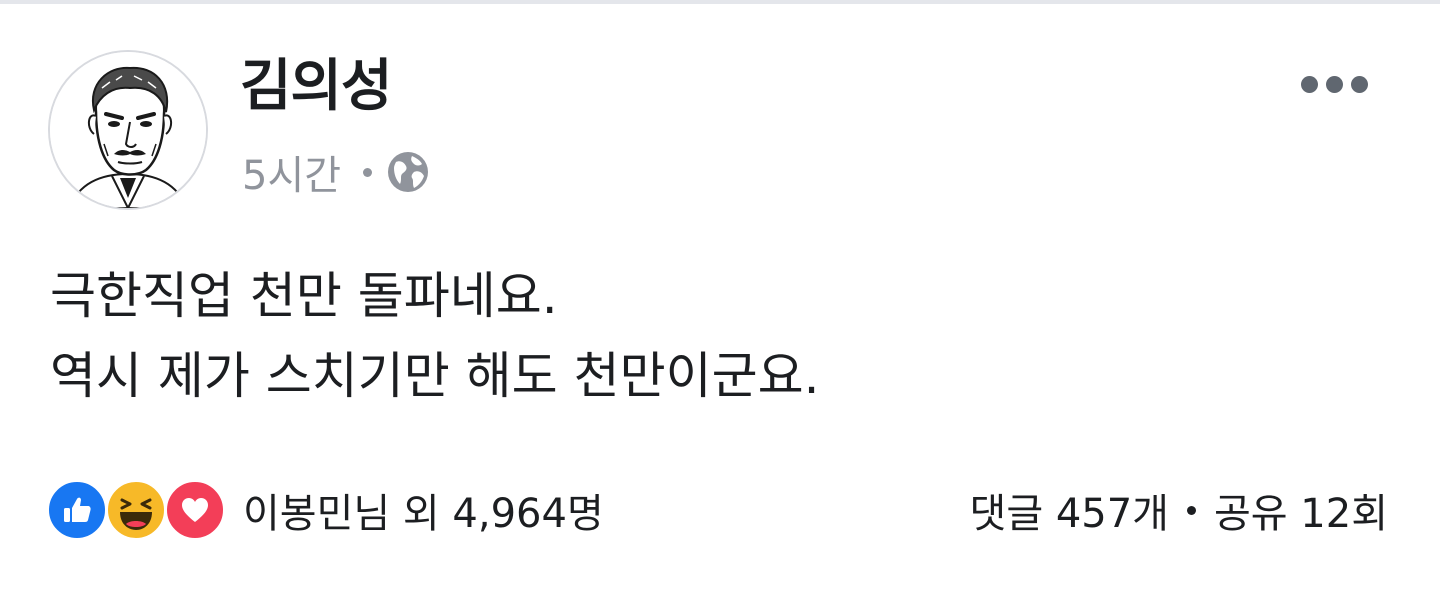 This screenshot has width=1440, height=594. Describe the element at coordinates (1179, 510) in the screenshot. I see `engagement-stats: 댓글 457개 공유 12회` at that location.